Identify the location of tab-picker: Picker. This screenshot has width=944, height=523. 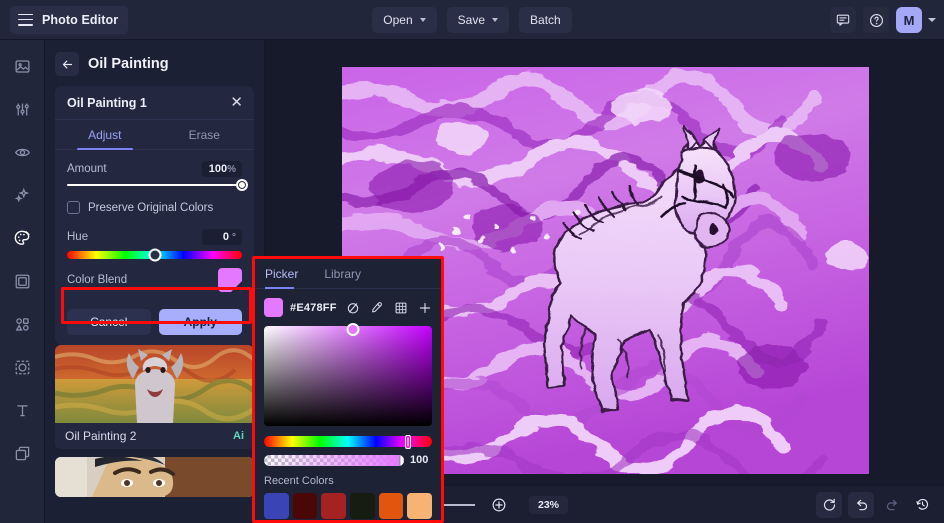
(282, 274).